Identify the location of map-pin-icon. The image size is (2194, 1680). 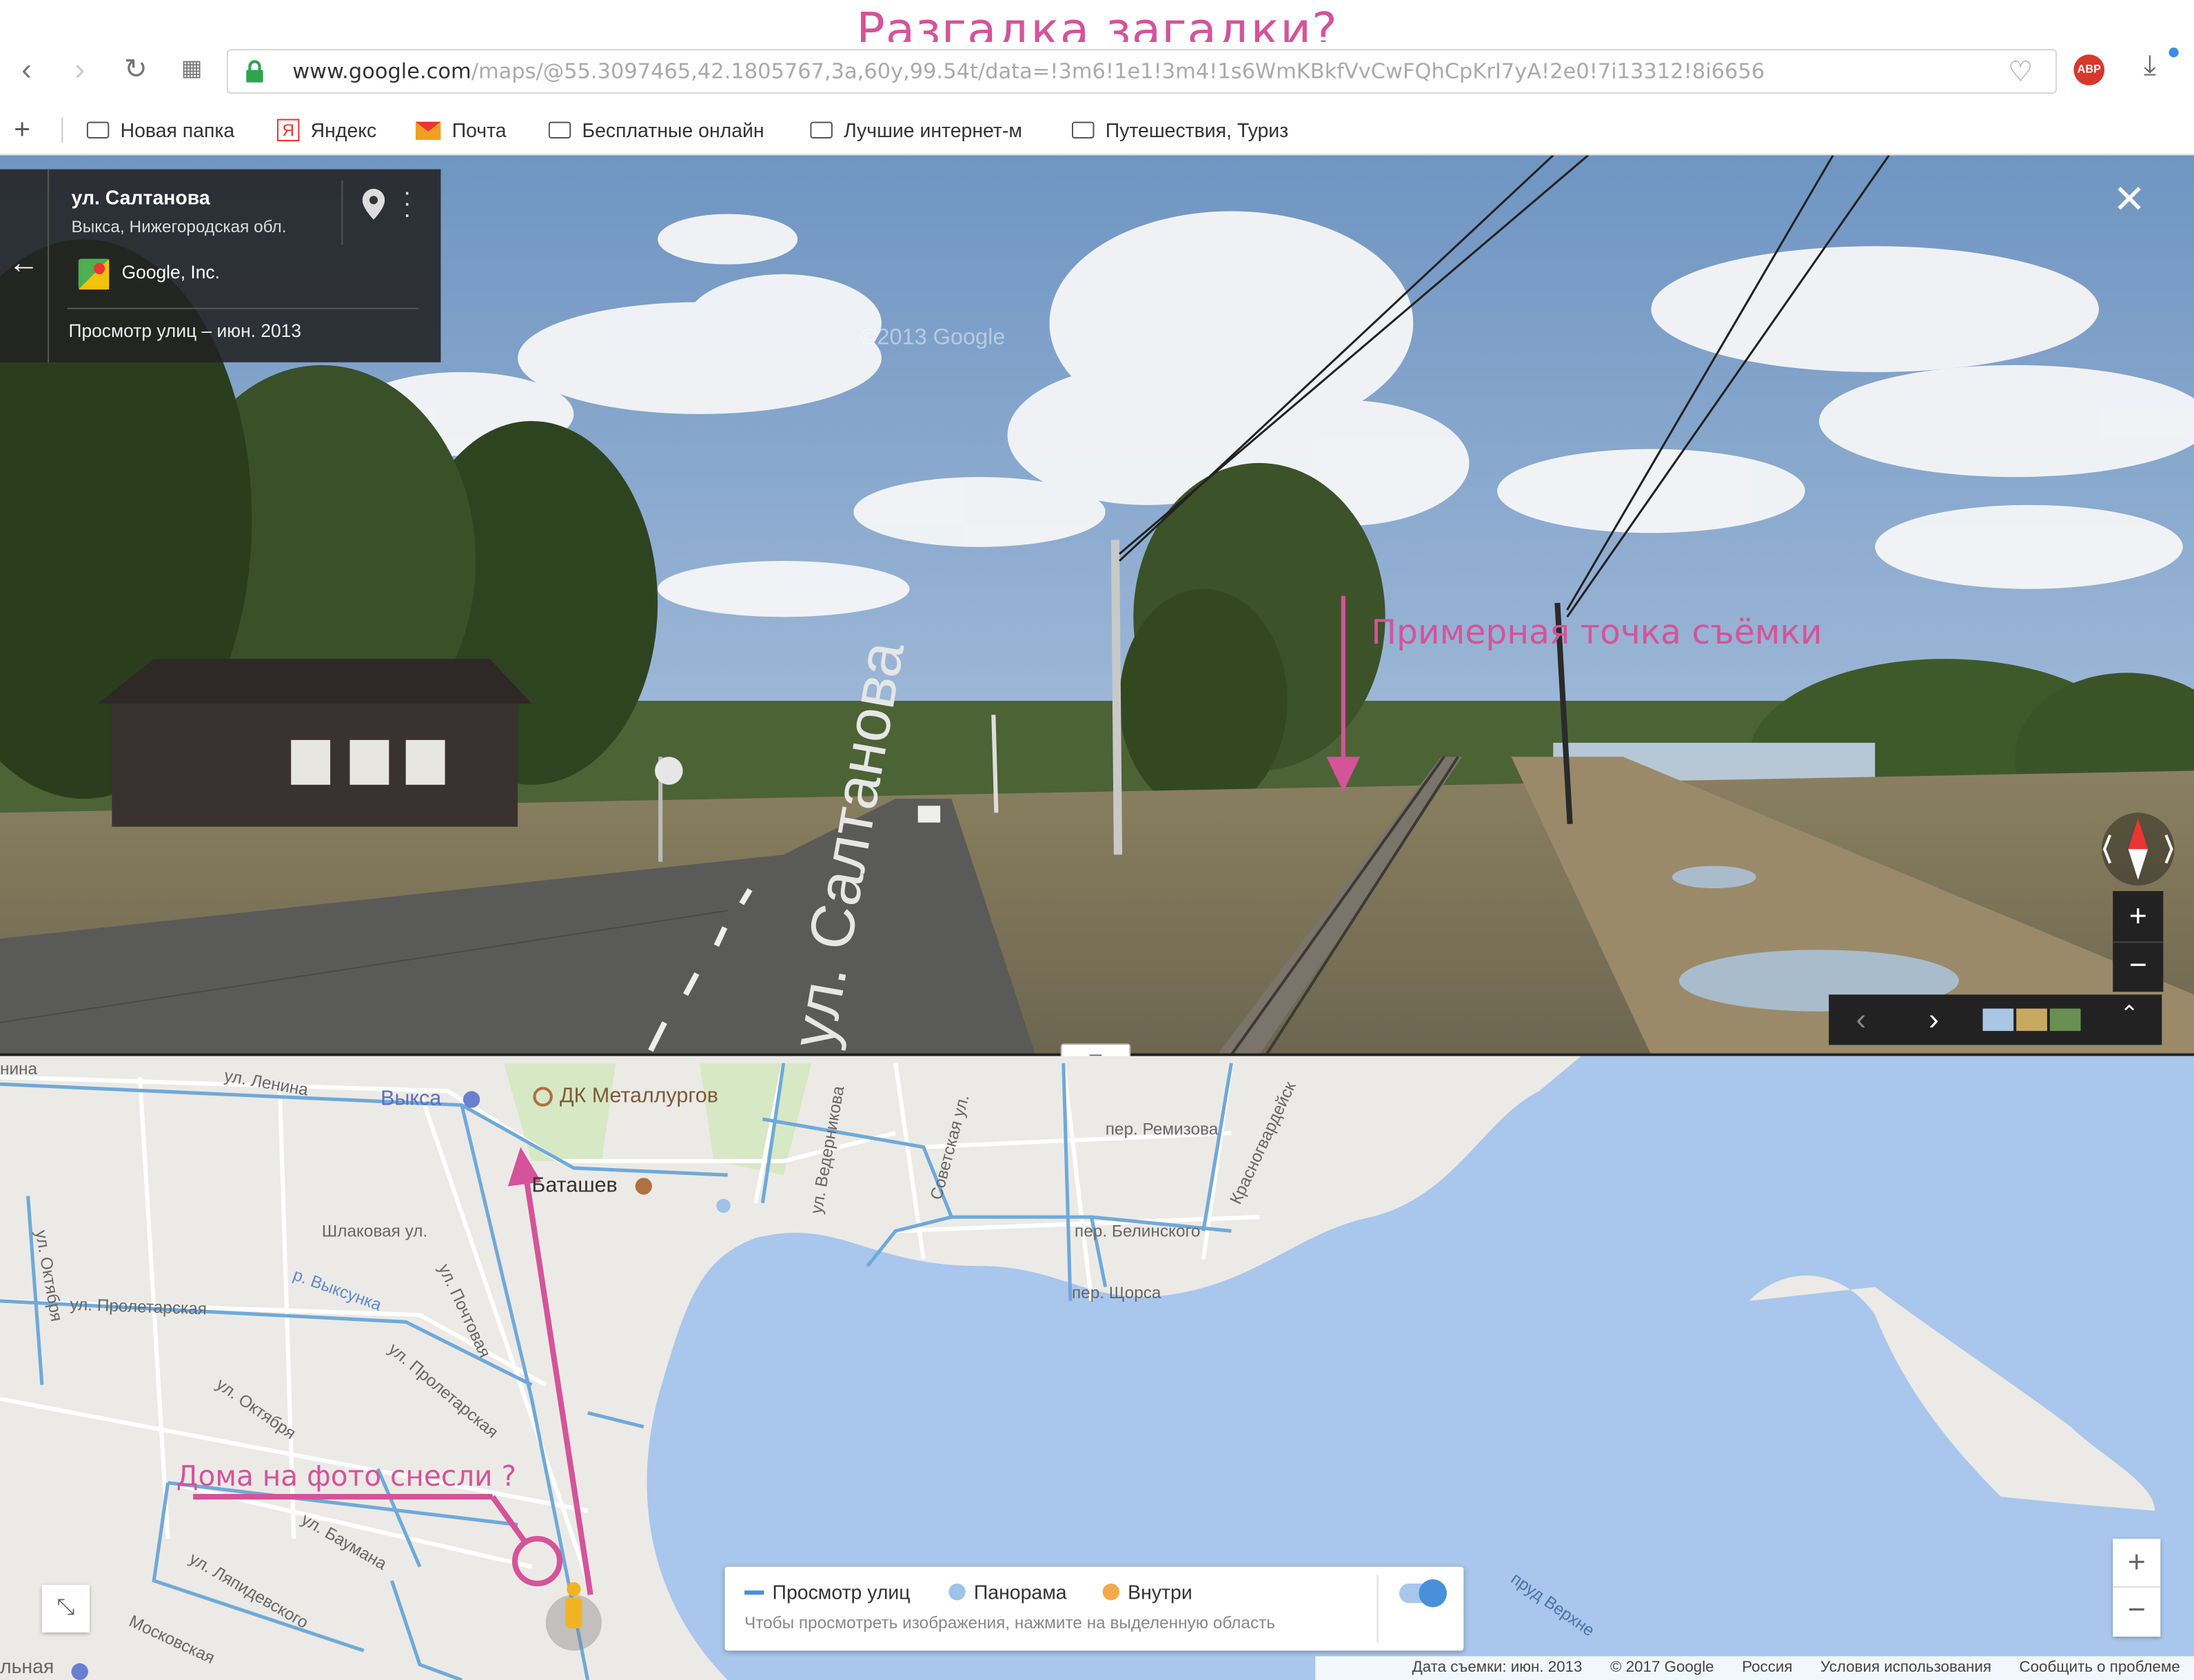
(373, 204).